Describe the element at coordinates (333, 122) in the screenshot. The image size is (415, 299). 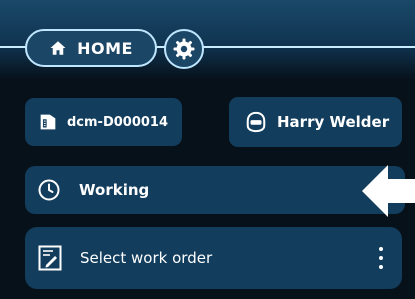
I see `user-name-label: Harry Welder` at that location.